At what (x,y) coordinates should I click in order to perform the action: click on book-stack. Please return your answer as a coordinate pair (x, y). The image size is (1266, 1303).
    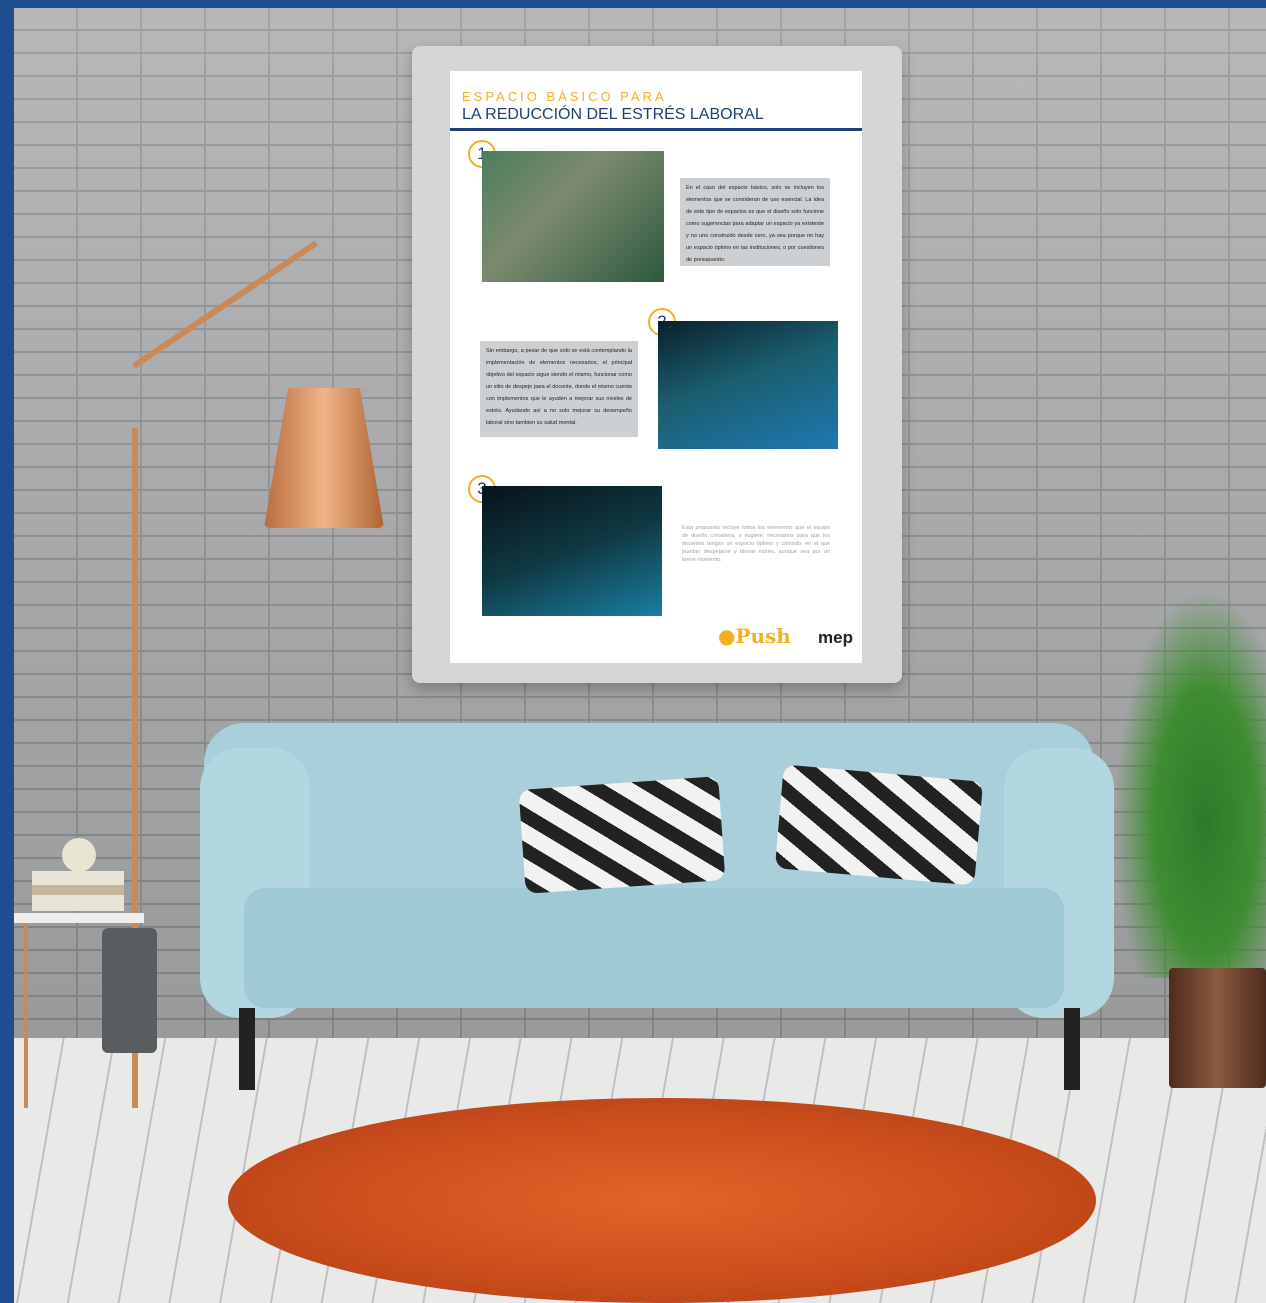
    Looking at the image, I should click on (78, 891).